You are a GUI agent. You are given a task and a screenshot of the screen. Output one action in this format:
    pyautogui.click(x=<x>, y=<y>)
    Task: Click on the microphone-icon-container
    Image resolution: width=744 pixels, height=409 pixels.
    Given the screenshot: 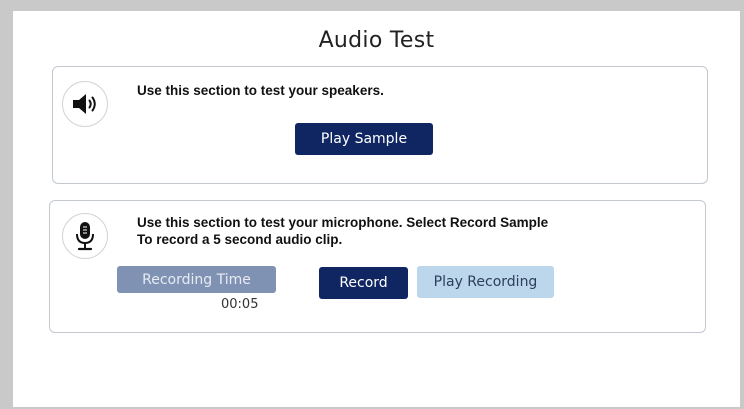 What is the action you would take?
    pyautogui.click(x=85, y=236)
    